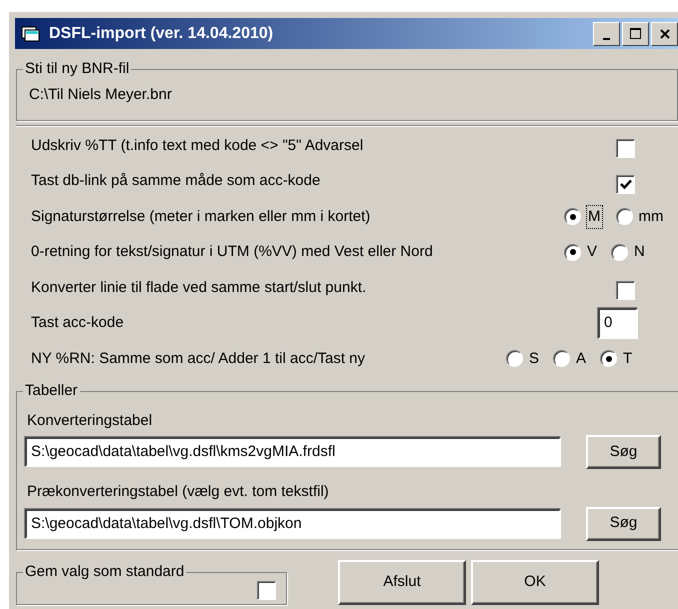  What do you see at coordinates (161, 34) in the screenshot?
I see `window-title: DSFL-import (ver. 14.04.2010)` at bounding box center [161, 34].